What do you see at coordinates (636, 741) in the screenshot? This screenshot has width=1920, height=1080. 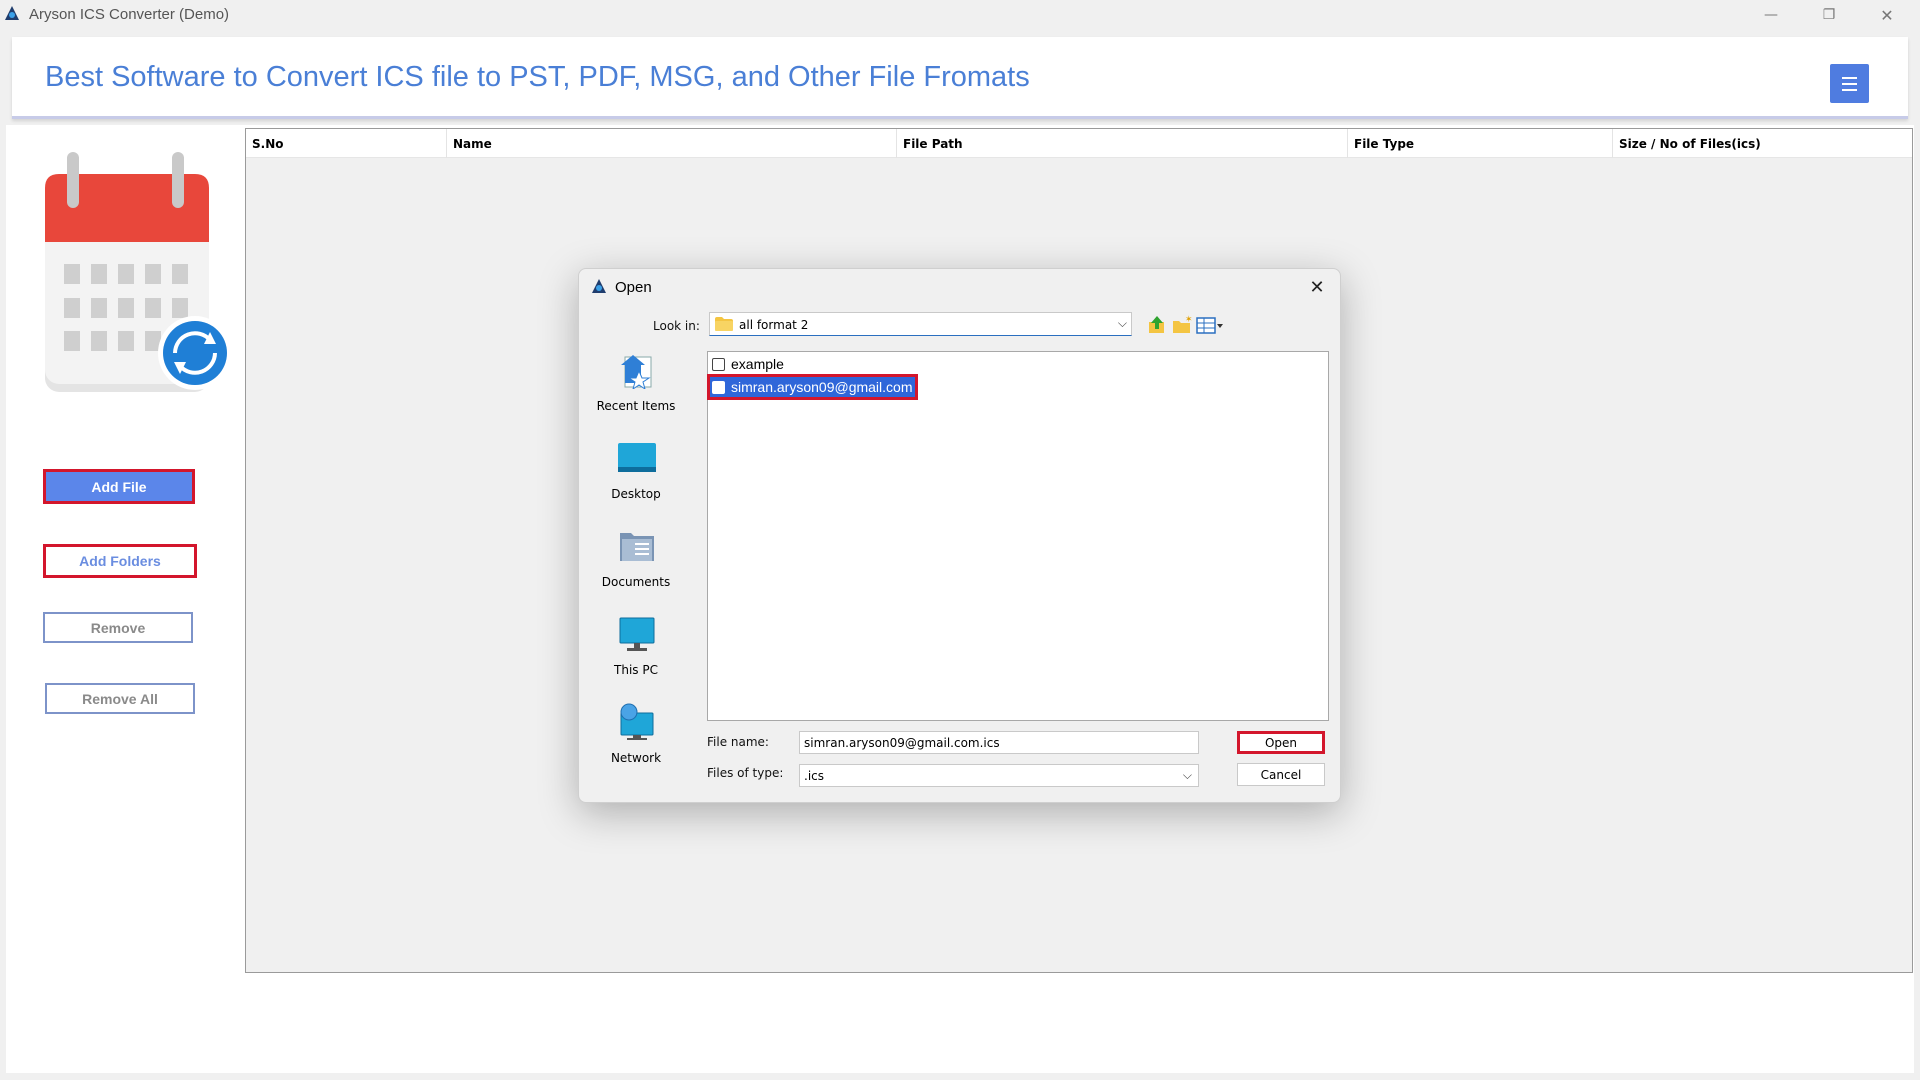 I see `place-network: Network` at bounding box center [636, 741].